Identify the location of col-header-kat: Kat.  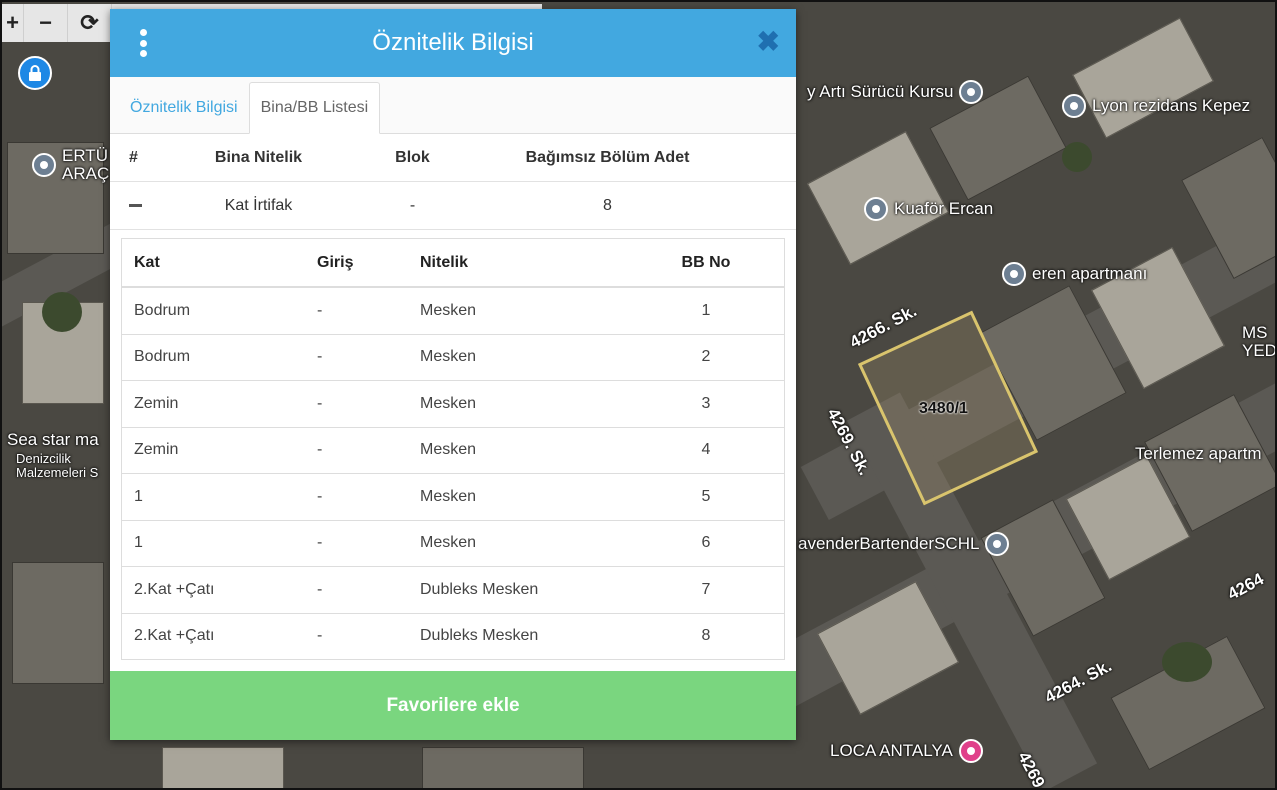
(147, 262).